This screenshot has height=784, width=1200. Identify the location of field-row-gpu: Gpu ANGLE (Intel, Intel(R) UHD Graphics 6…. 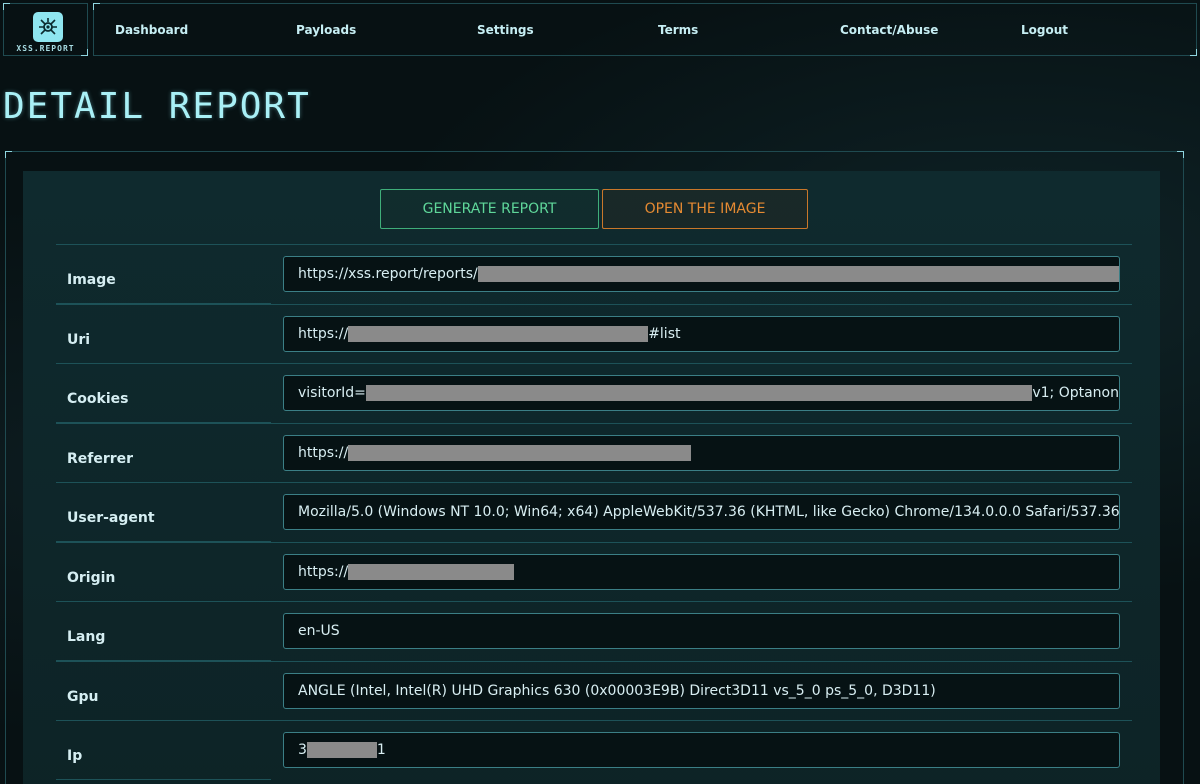
(594, 690).